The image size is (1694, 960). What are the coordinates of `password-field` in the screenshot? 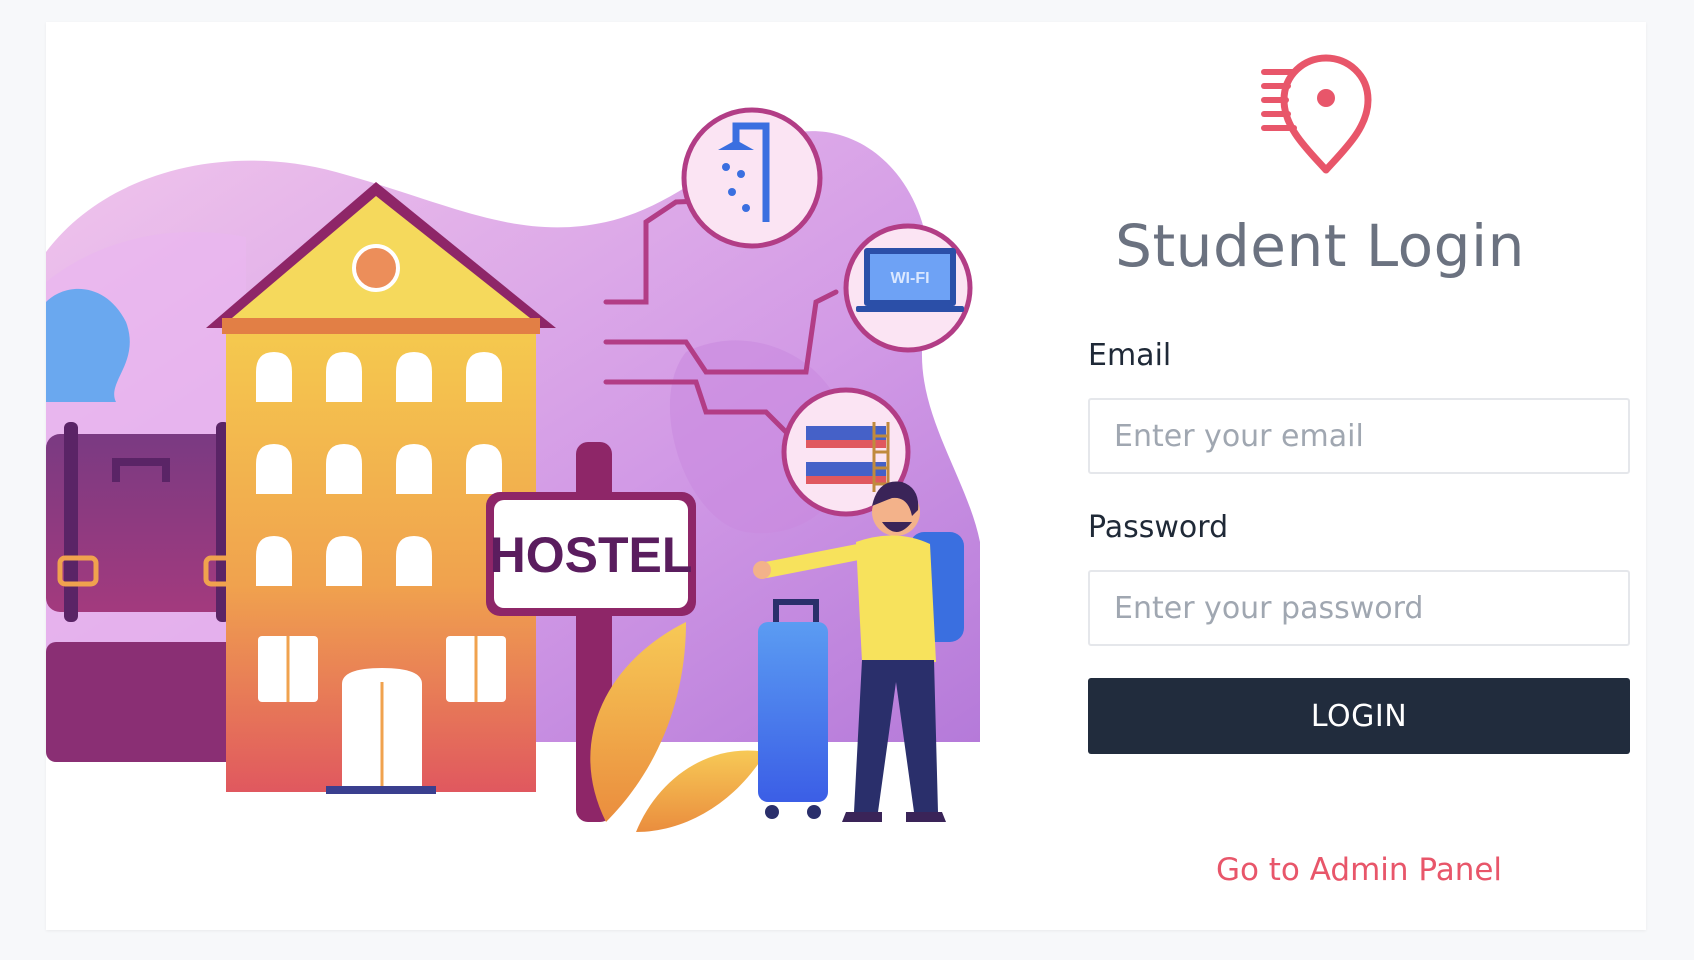 It's located at (1359, 608).